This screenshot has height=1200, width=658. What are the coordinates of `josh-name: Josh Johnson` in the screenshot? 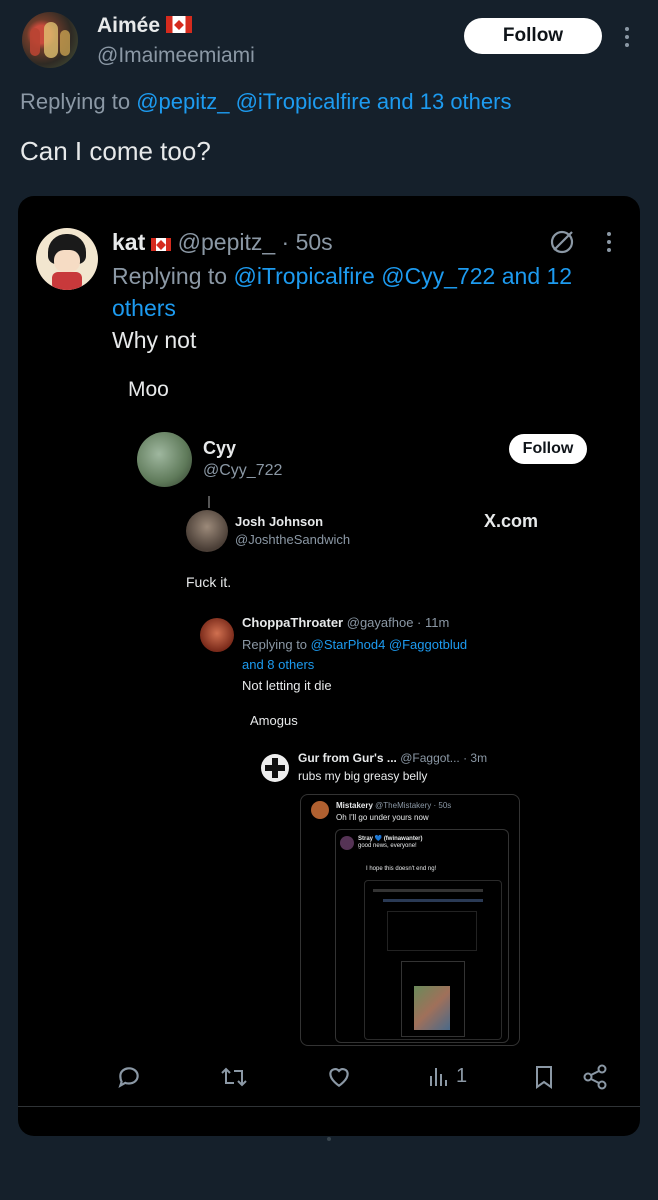 It's located at (279, 521).